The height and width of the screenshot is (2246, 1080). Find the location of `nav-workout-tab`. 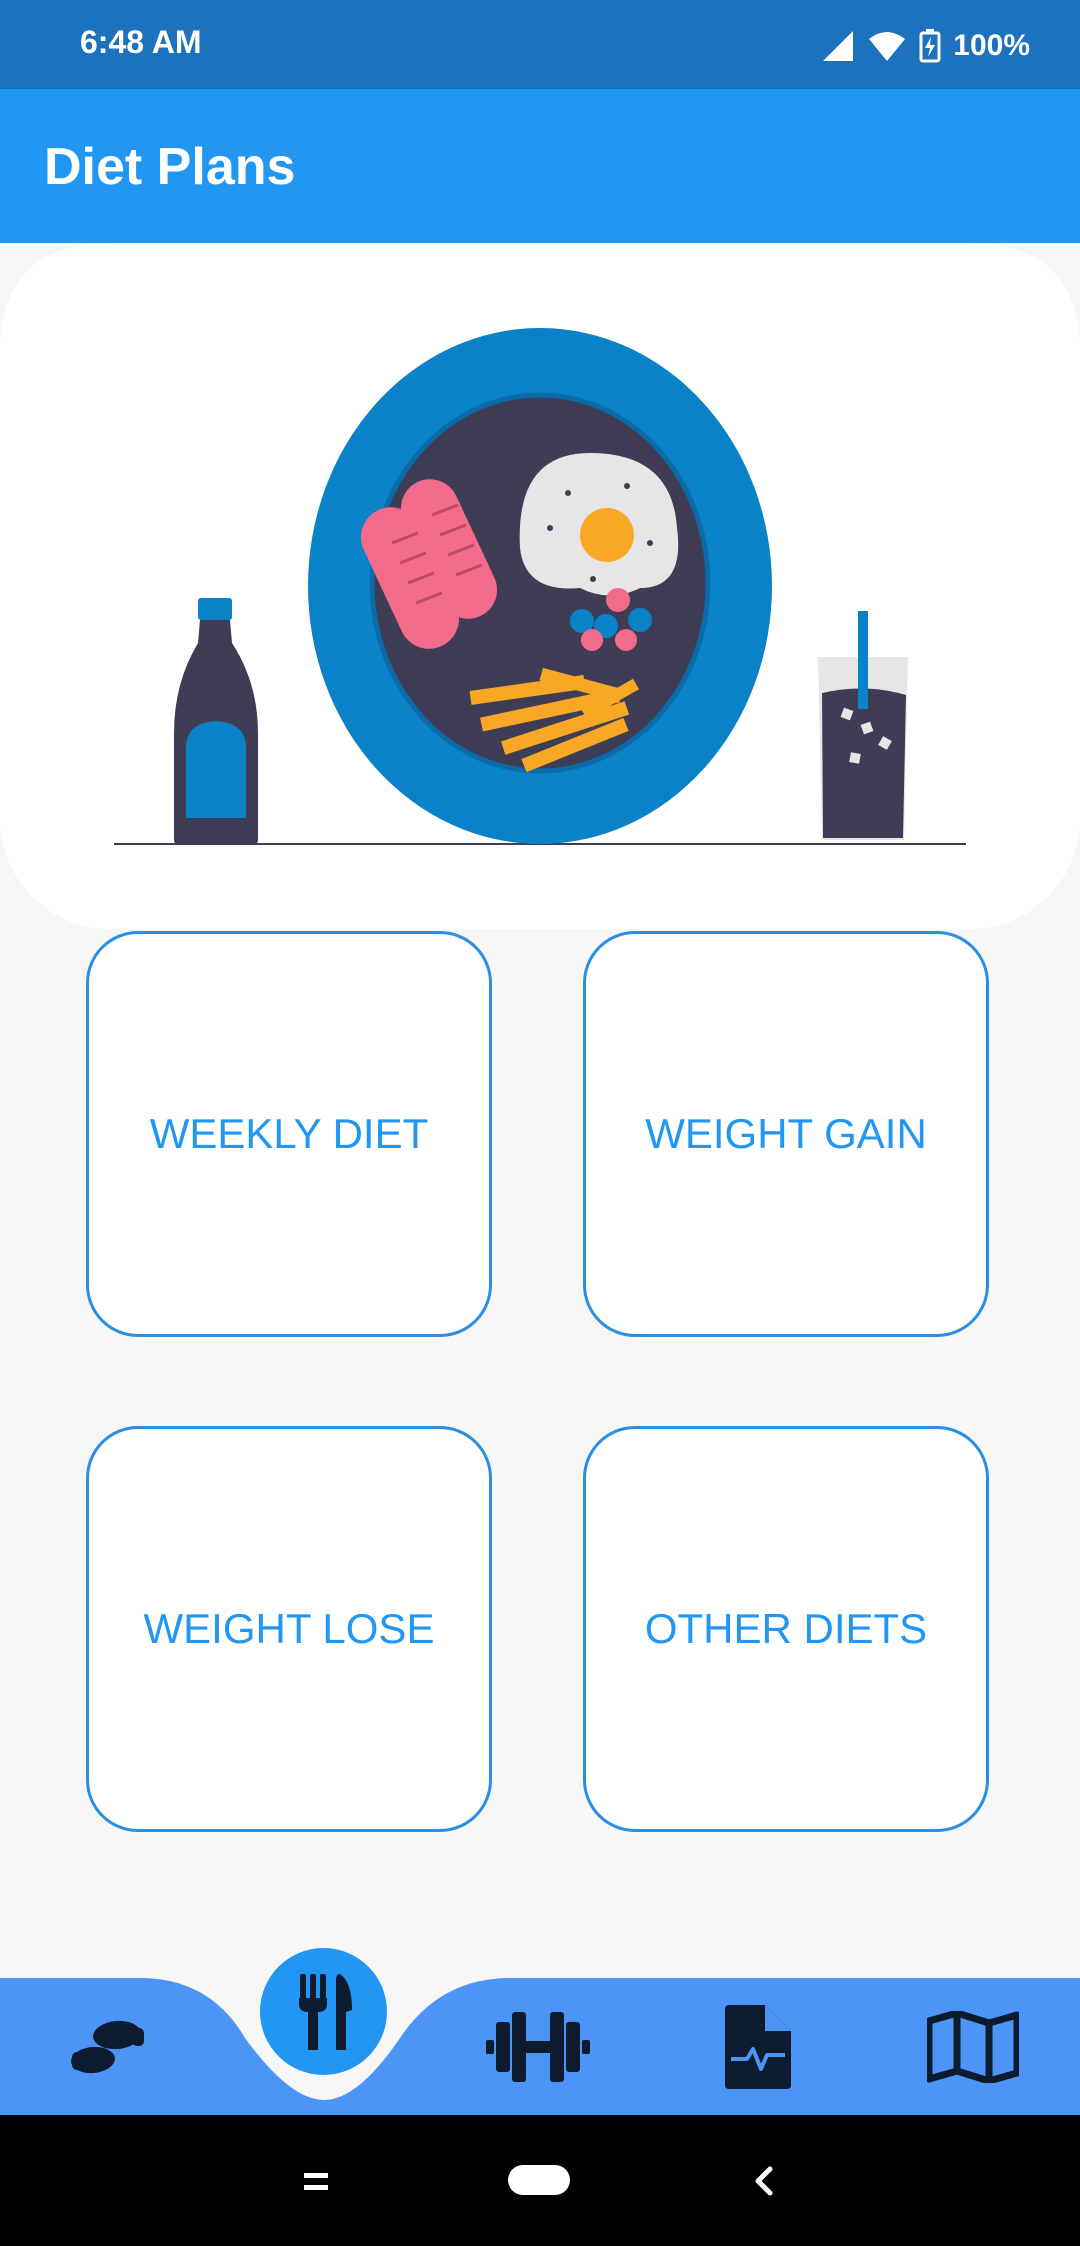

nav-workout-tab is located at coordinates (538, 2046).